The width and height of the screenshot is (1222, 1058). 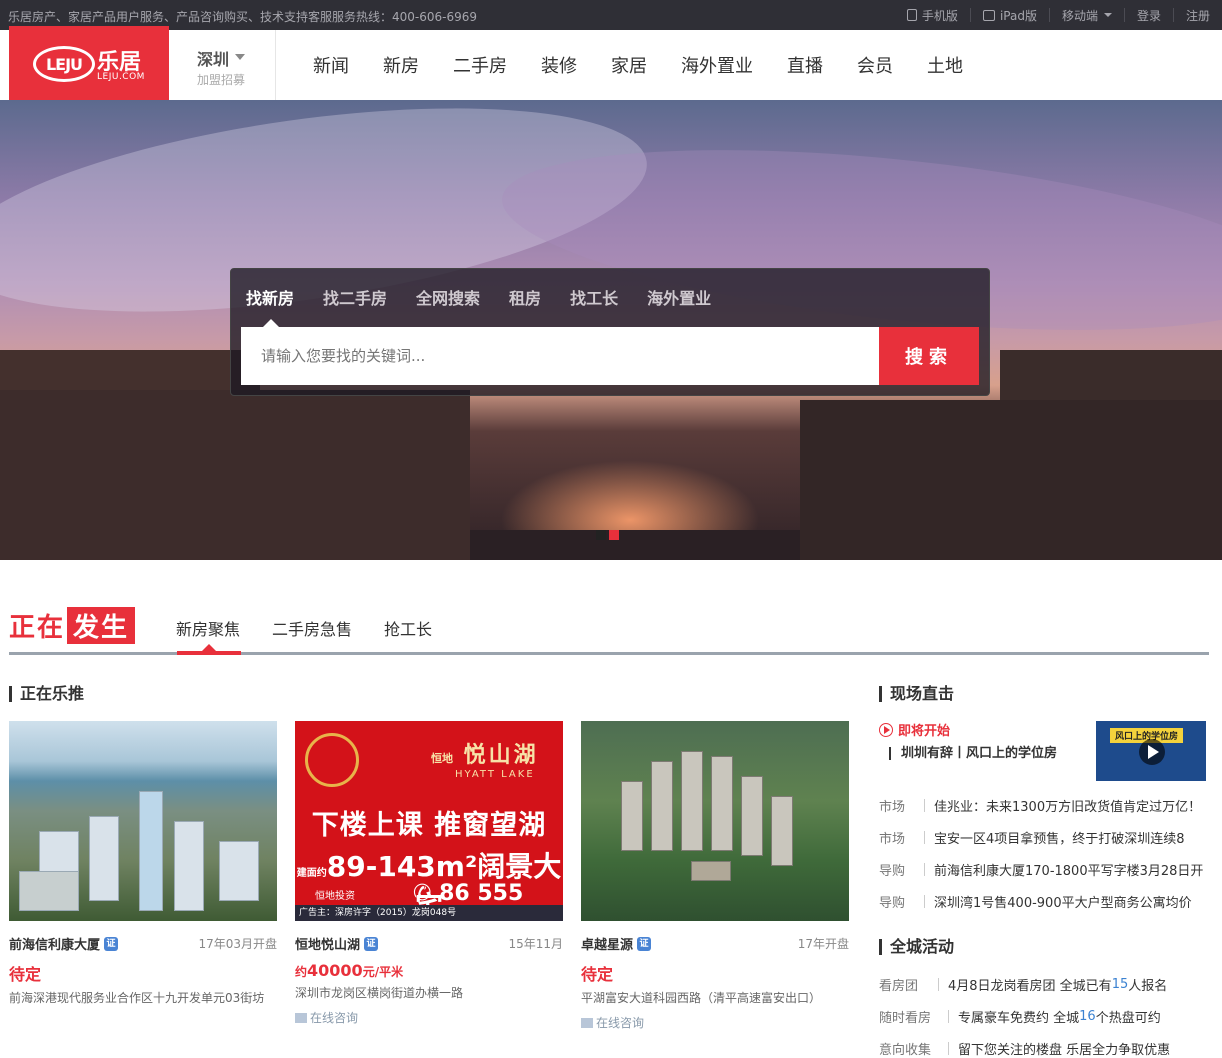 What do you see at coordinates (717, 65) in the screenshot?
I see `nav-overseas: 海外置业` at bounding box center [717, 65].